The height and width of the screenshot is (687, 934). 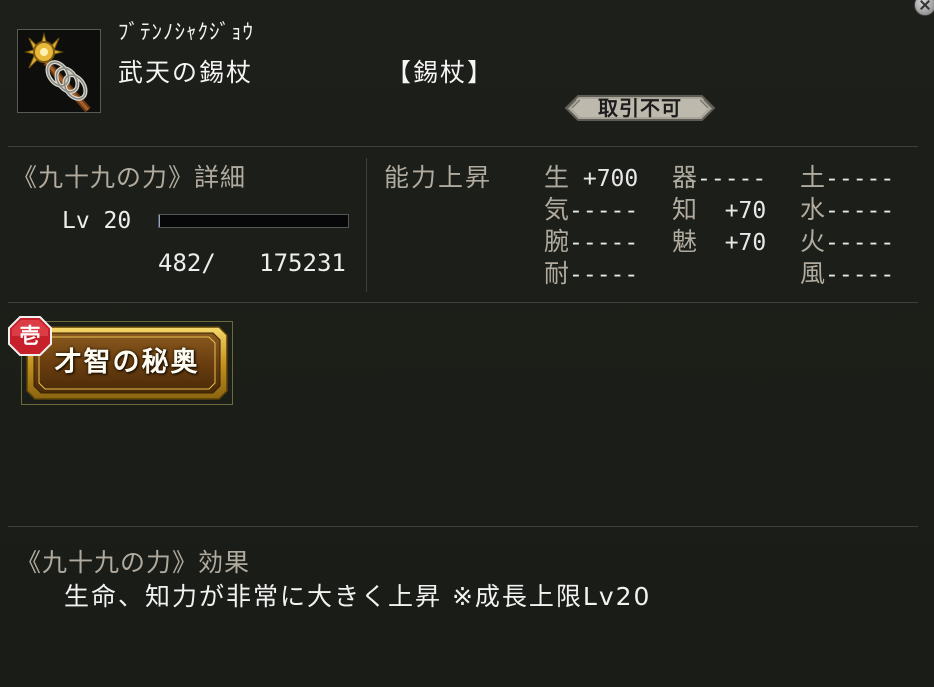 What do you see at coordinates (591, 177) in the screenshot?
I see `stat-life: 生 +700` at bounding box center [591, 177].